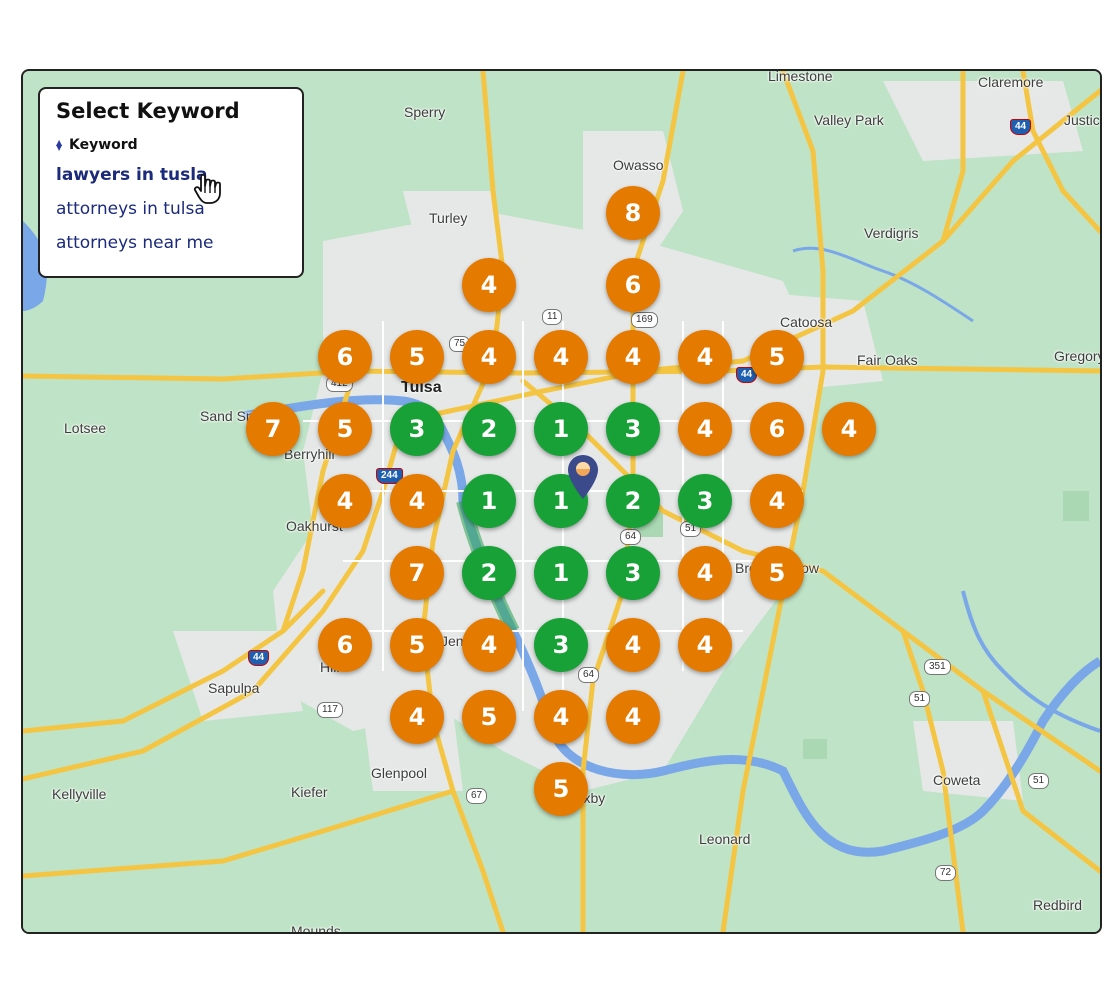 This screenshot has height=1000, width=1120. Describe the element at coordinates (309, 792) in the screenshot. I see `place-label: Kiefer` at that location.